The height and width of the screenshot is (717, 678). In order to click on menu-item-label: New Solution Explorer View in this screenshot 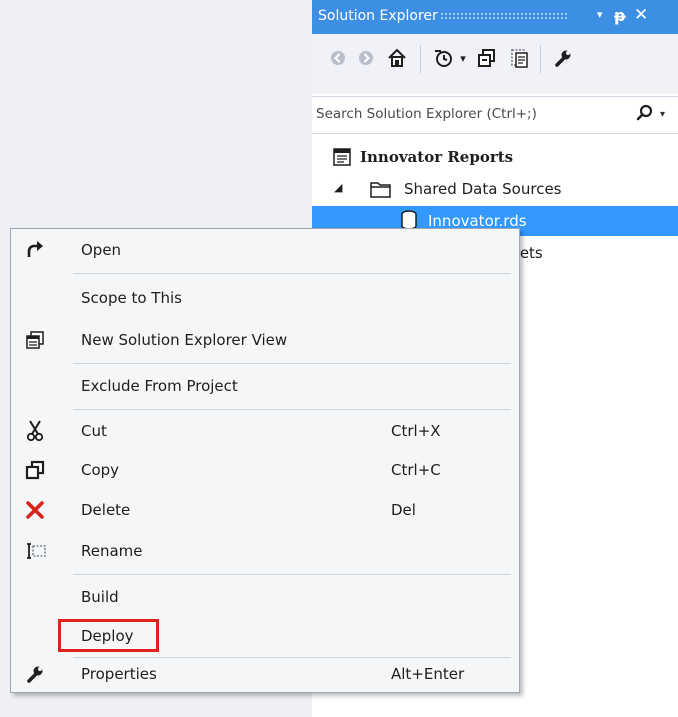, I will do `click(184, 340)`.